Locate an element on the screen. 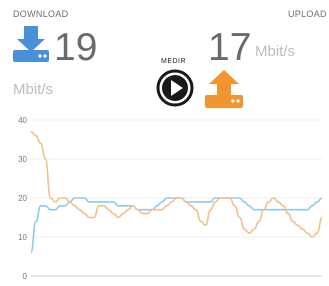  upload-value: 17 is located at coordinates (230, 47).